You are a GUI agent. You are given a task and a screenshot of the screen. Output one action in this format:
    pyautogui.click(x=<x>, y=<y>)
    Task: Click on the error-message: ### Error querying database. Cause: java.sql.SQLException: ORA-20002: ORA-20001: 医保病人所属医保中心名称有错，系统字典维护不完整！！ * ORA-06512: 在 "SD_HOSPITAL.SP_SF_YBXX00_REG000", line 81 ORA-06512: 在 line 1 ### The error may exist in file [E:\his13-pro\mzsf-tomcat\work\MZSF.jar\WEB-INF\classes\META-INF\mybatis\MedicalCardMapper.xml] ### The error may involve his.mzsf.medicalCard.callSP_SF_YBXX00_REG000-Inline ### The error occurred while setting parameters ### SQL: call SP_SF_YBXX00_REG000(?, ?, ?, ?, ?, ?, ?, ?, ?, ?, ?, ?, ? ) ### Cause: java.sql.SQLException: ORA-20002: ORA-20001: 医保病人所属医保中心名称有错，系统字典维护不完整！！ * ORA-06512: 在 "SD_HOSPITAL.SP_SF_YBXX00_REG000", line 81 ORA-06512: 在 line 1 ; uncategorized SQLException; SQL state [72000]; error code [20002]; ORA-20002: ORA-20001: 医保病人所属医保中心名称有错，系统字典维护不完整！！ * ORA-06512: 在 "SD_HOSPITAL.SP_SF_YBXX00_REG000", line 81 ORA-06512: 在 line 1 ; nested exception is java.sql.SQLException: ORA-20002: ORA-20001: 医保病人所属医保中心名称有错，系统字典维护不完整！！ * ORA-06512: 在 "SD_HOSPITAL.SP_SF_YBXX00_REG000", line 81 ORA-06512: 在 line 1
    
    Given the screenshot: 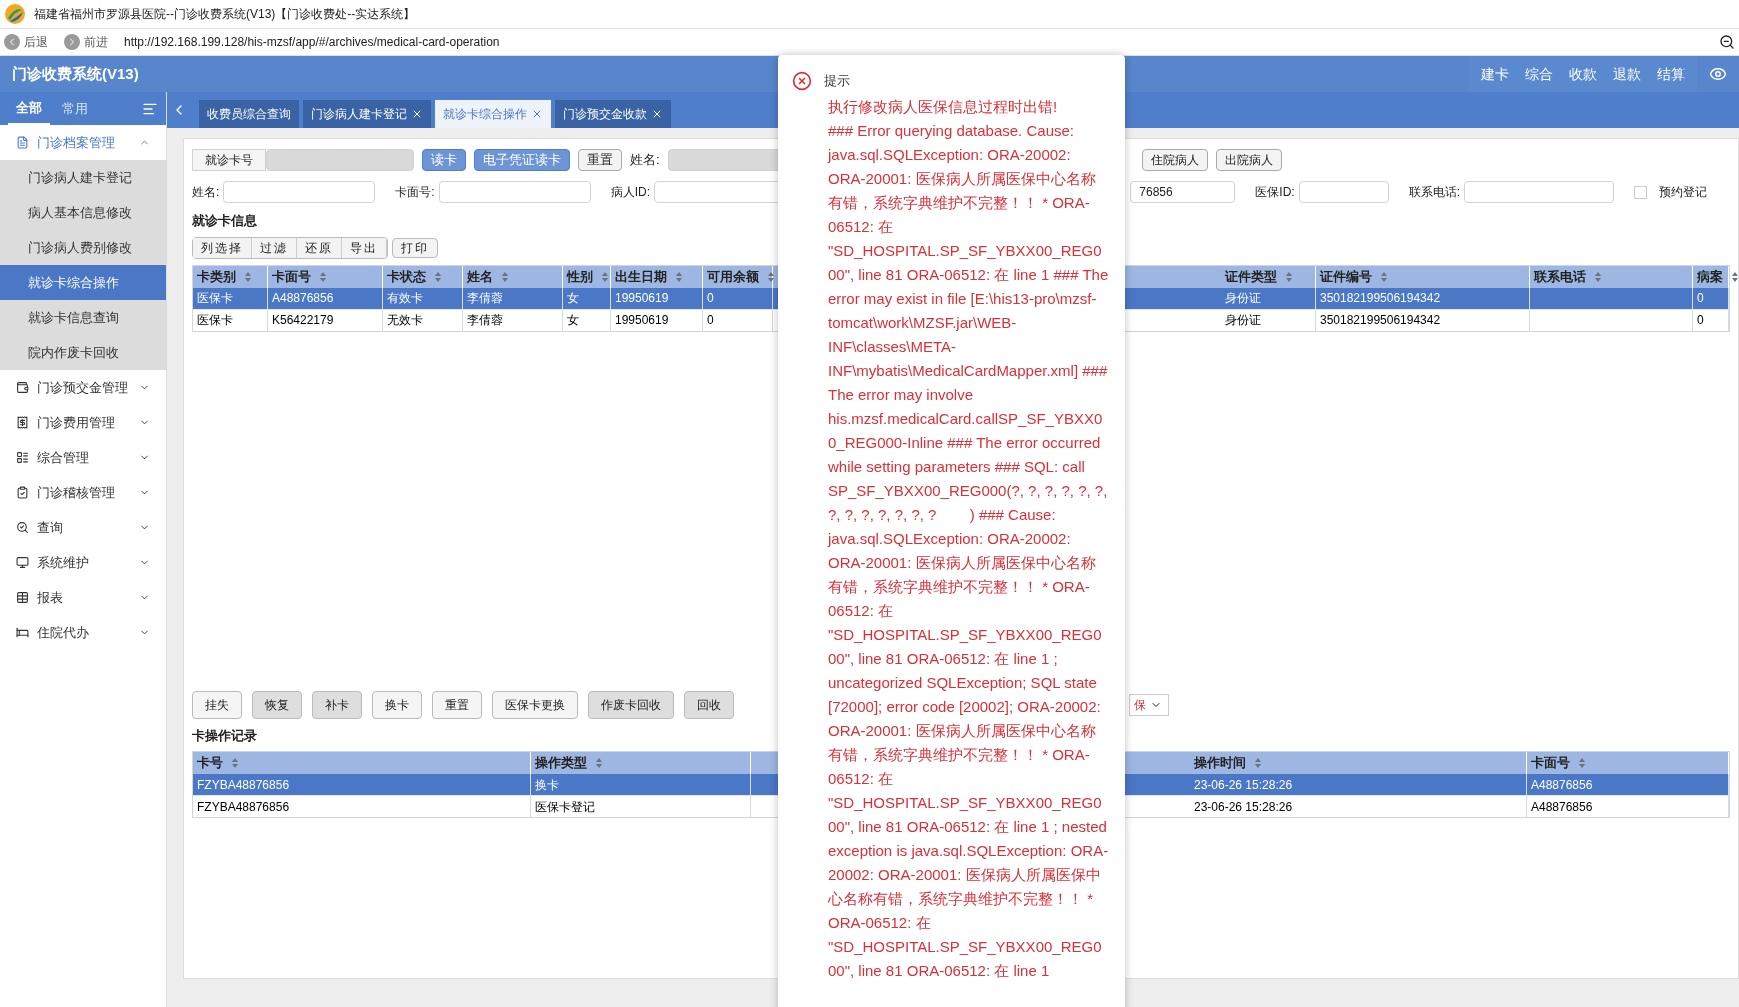 What is the action you would take?
    pyautogui.click(x=968, y=551)
    